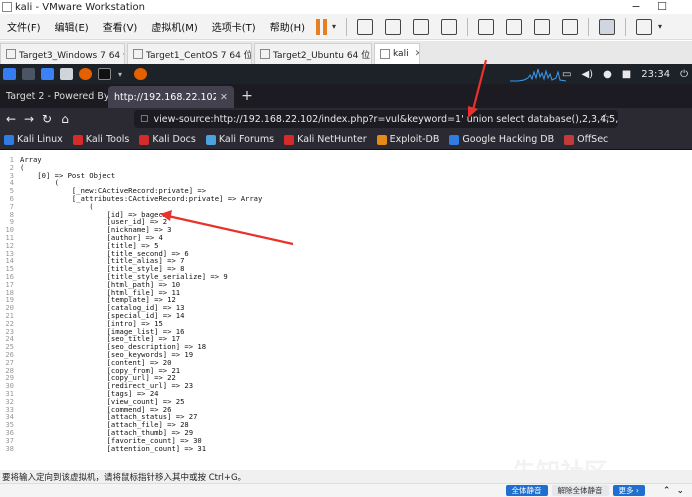  Describe the element at coordinates (11, 119) in the screenshot. I see `back-icon: ←` at that location.